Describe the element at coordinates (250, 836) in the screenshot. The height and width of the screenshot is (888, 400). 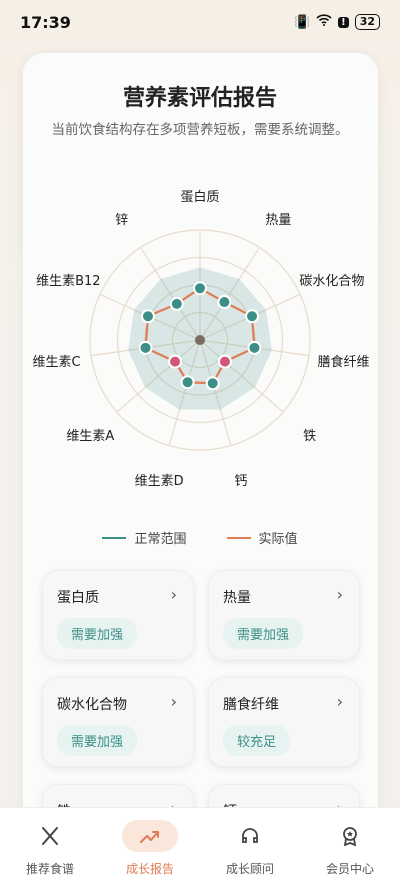
I see `headset-icon` at that location.